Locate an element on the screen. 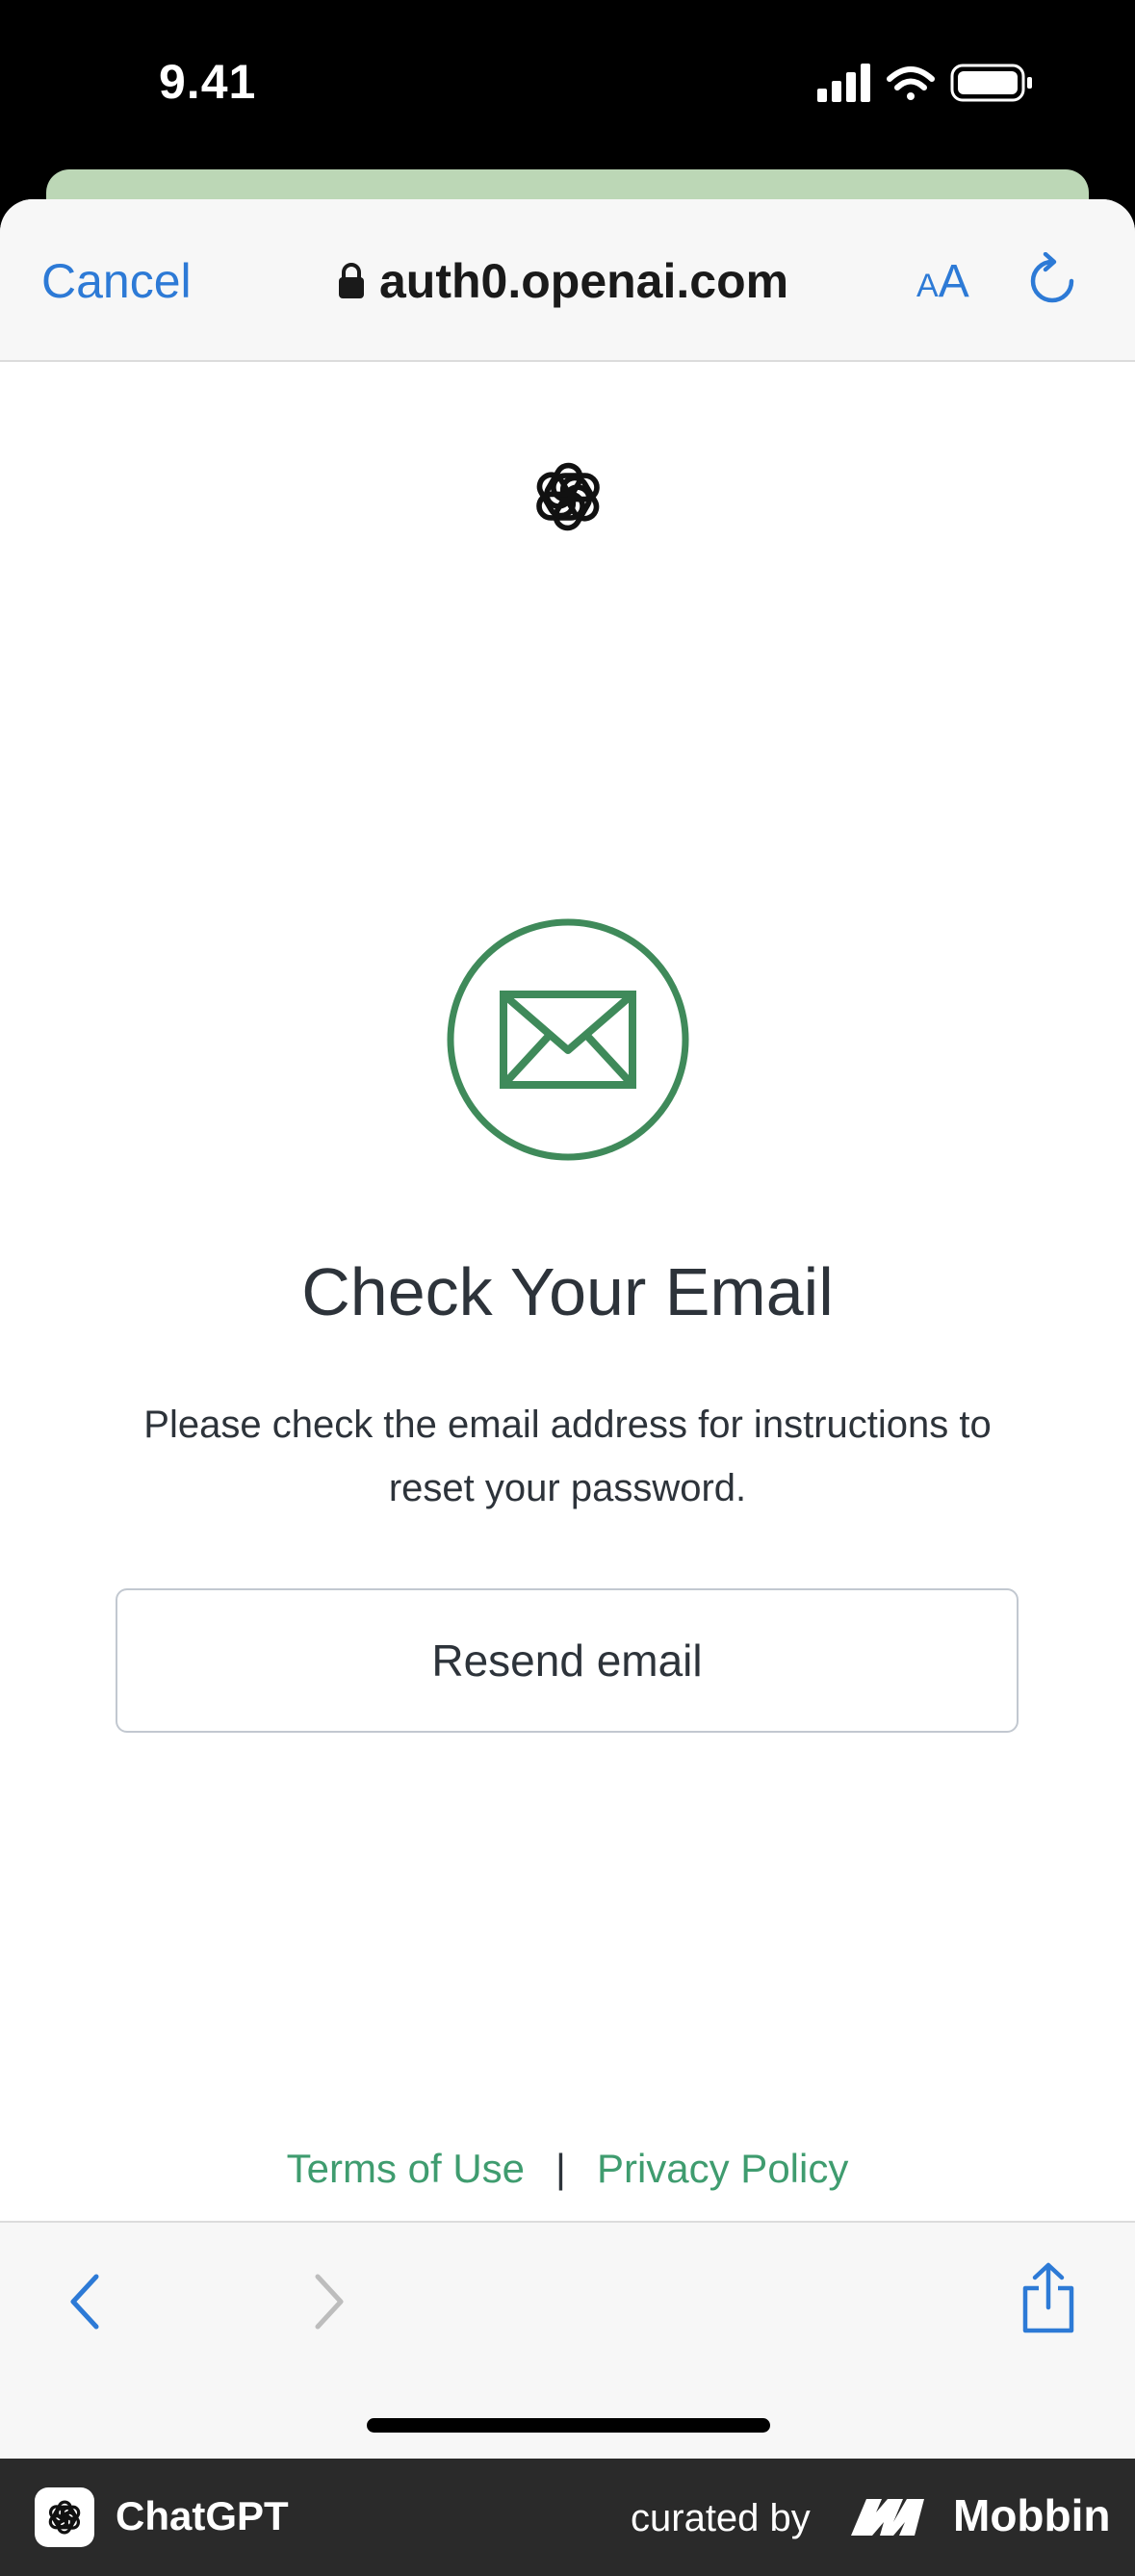  text-size-small-label: A is located at coordinates (927, 286).